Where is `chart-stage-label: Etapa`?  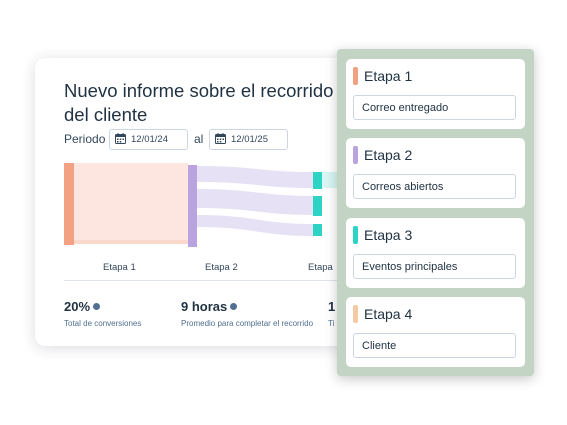
chart-stage-label: Etapa is located at coordinates (320, 267).